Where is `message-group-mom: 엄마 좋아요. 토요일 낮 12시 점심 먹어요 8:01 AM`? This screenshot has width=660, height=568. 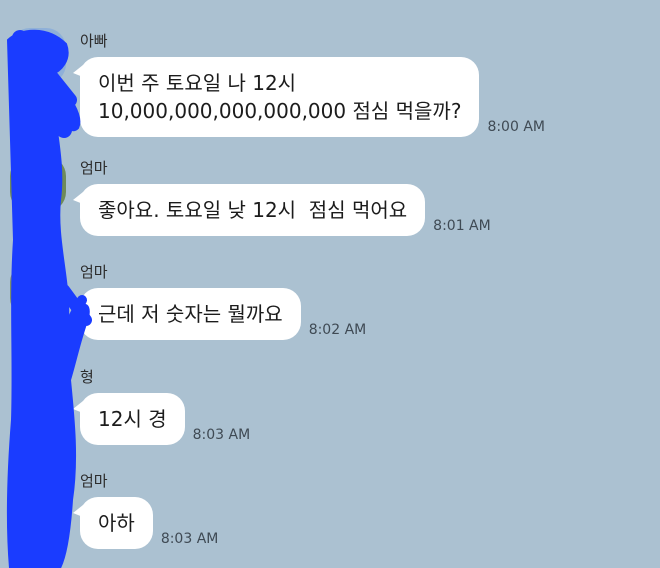
message-group-mom: 엄마 좋아요. 토요일 낮 12시 점심 먹어요 8:01 AM is located at coordinates (281, 197).